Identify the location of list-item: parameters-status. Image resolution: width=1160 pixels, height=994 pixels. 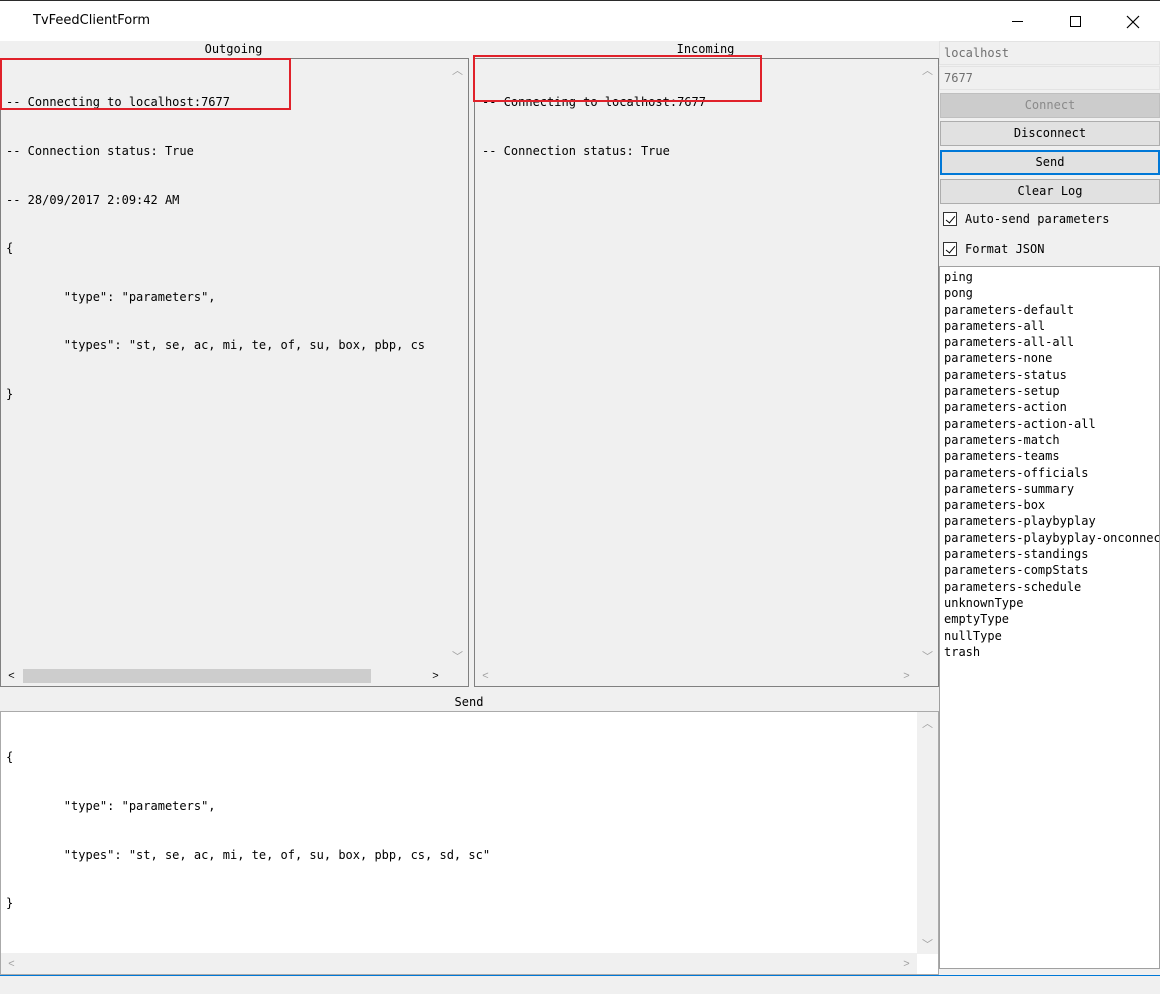
(1051, 375).